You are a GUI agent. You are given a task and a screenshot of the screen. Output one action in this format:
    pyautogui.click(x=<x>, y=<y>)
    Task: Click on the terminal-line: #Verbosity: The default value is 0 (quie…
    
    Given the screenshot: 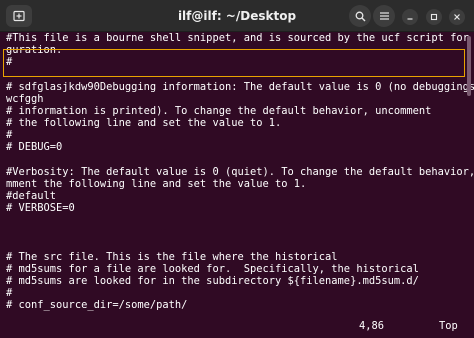 What is the action you would take?
    pyautogui.click(x=240, y=171)
    